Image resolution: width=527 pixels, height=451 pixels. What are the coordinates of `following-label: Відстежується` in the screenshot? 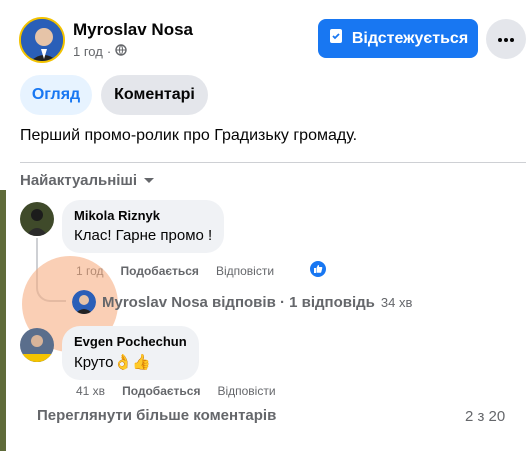 It's located at (410, 38).